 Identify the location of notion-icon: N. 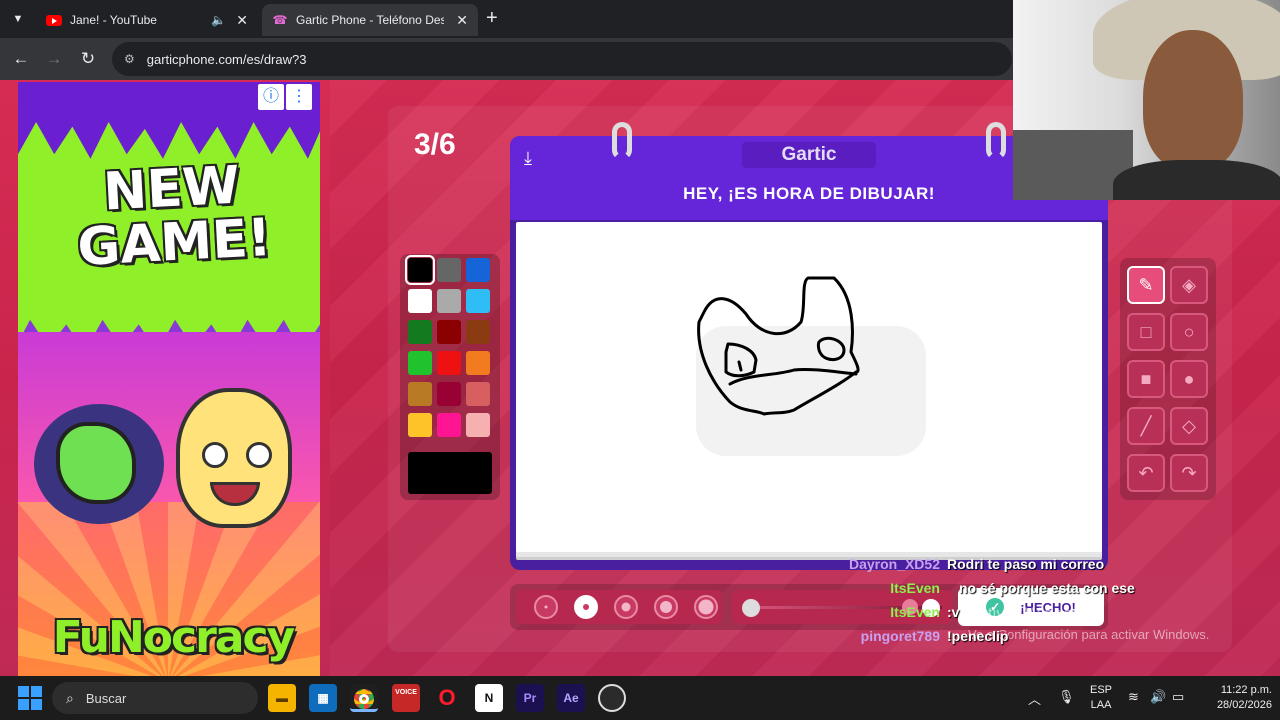
(489, 698).